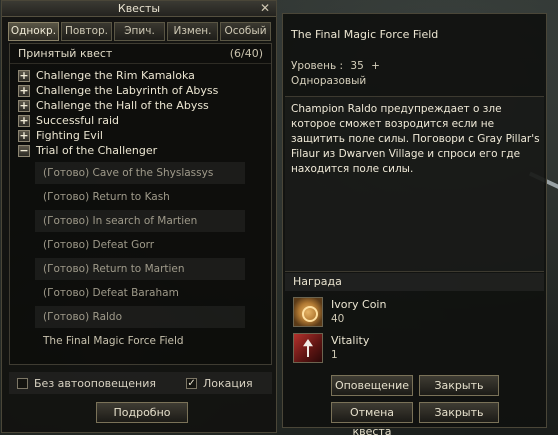 The height and width of the screenshot is (435, 558). Describe the element at coordinates (359, 304) in the screenshot. I see `reward-name: Ivory Coin` at that location.